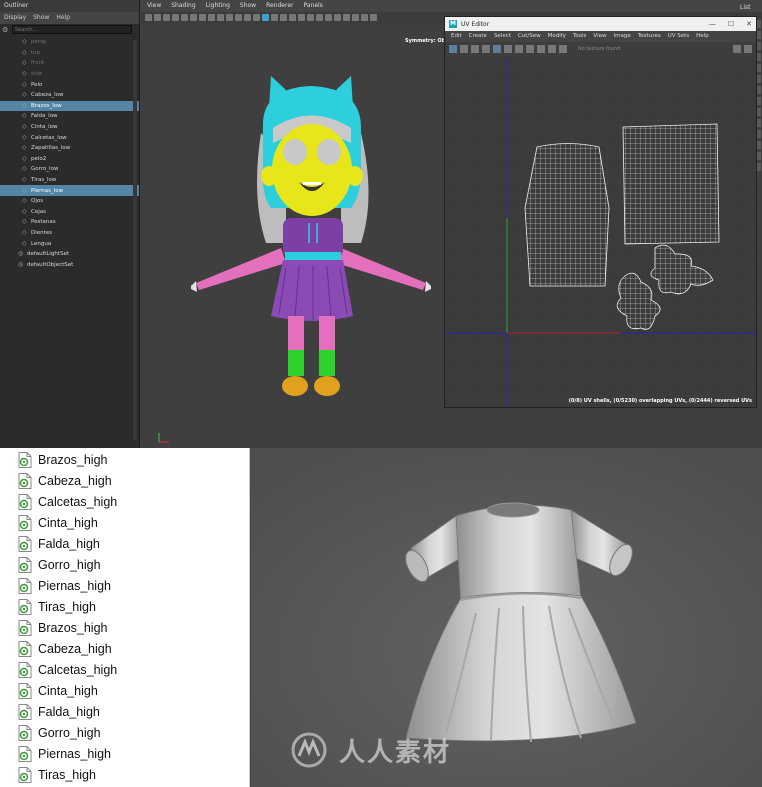 This screenshot has width=762, height=787. I want to click on uv-color-icon, so click(737, 49).